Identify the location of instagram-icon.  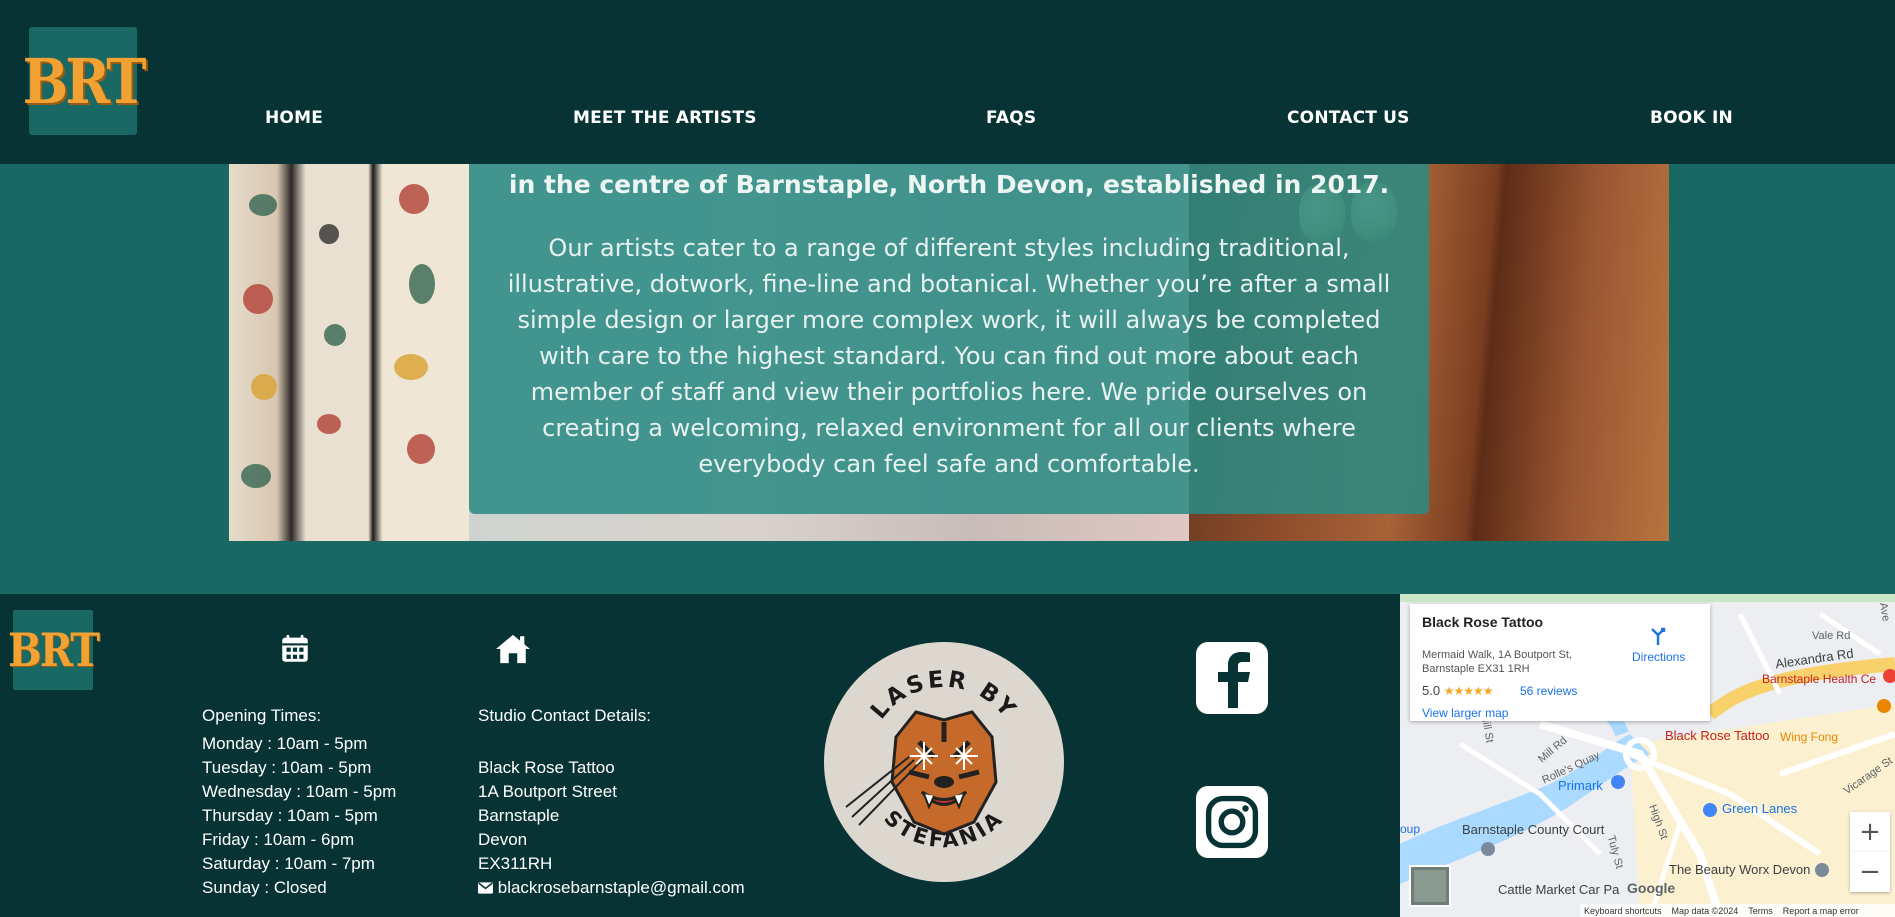
(1232, 822).